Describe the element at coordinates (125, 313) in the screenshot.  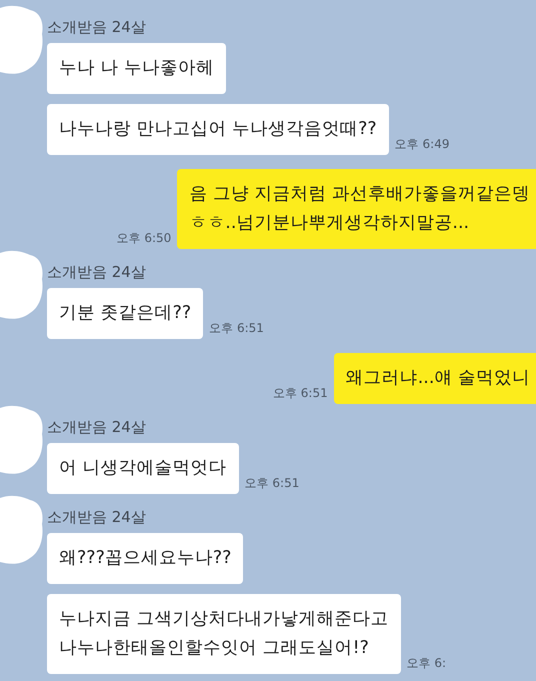
I see `message-bubble: 기분 좃같은데??` at that location.